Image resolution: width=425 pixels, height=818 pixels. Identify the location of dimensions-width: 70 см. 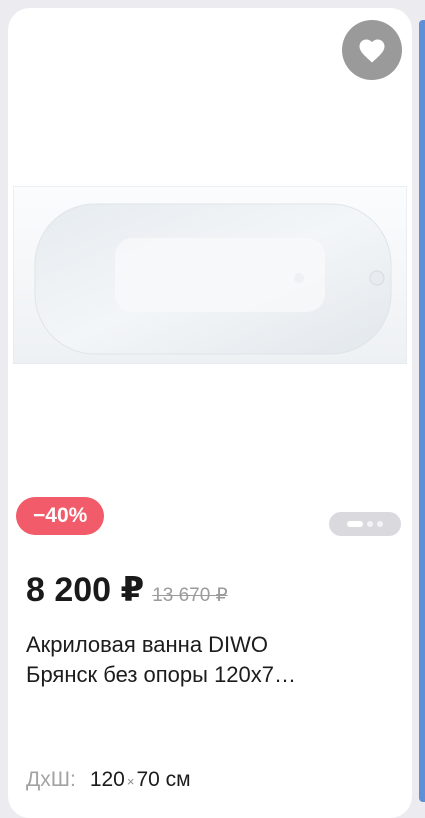
(163, 779).